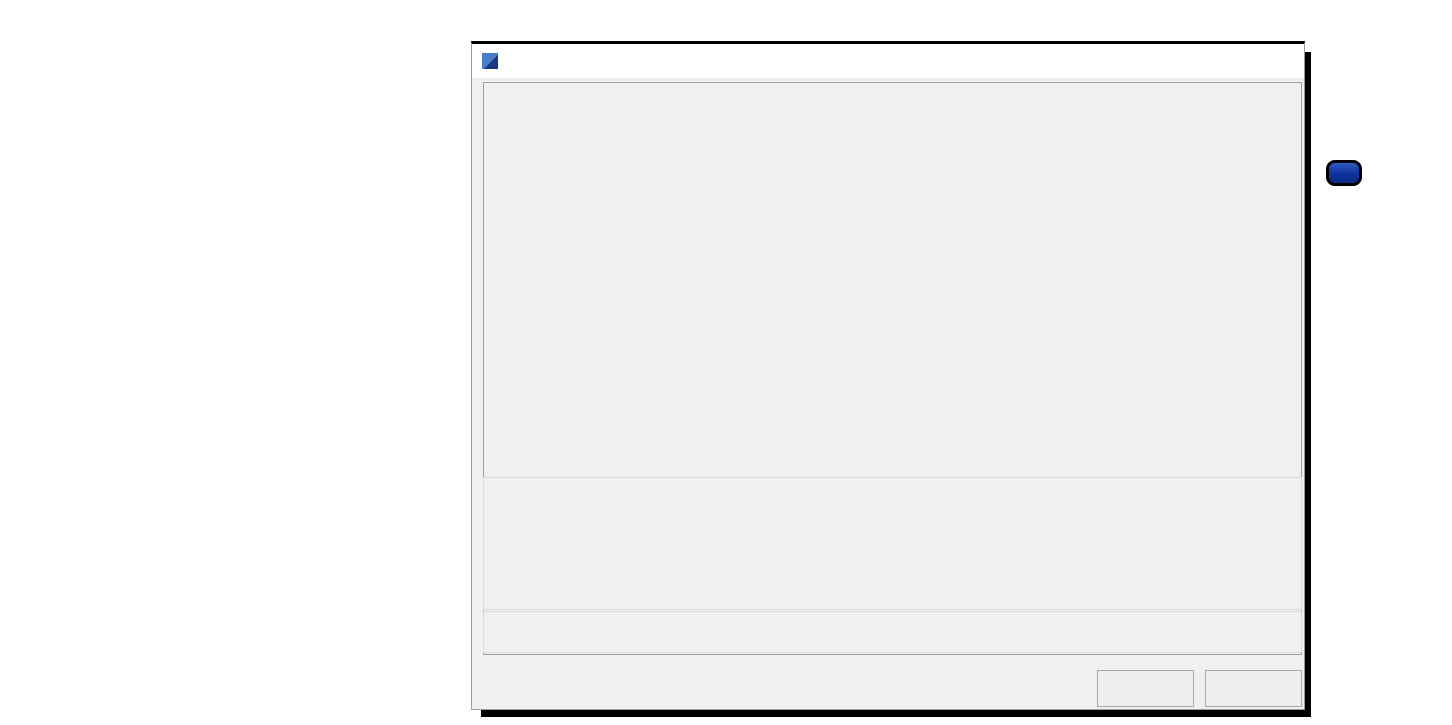 Image resolution: width=1452 pixels, height=725 pixels. Describe the element at coordinates (1145, 688) in the screenshot. I see `voltar-button` at that location.